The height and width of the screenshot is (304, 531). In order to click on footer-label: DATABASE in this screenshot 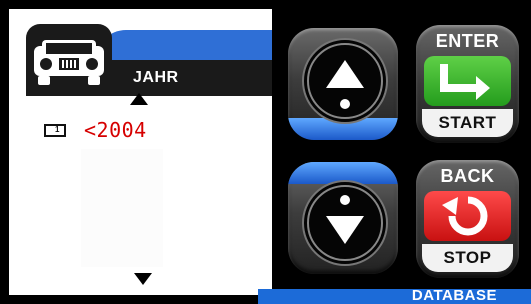, I will do `click(454, 295)`.